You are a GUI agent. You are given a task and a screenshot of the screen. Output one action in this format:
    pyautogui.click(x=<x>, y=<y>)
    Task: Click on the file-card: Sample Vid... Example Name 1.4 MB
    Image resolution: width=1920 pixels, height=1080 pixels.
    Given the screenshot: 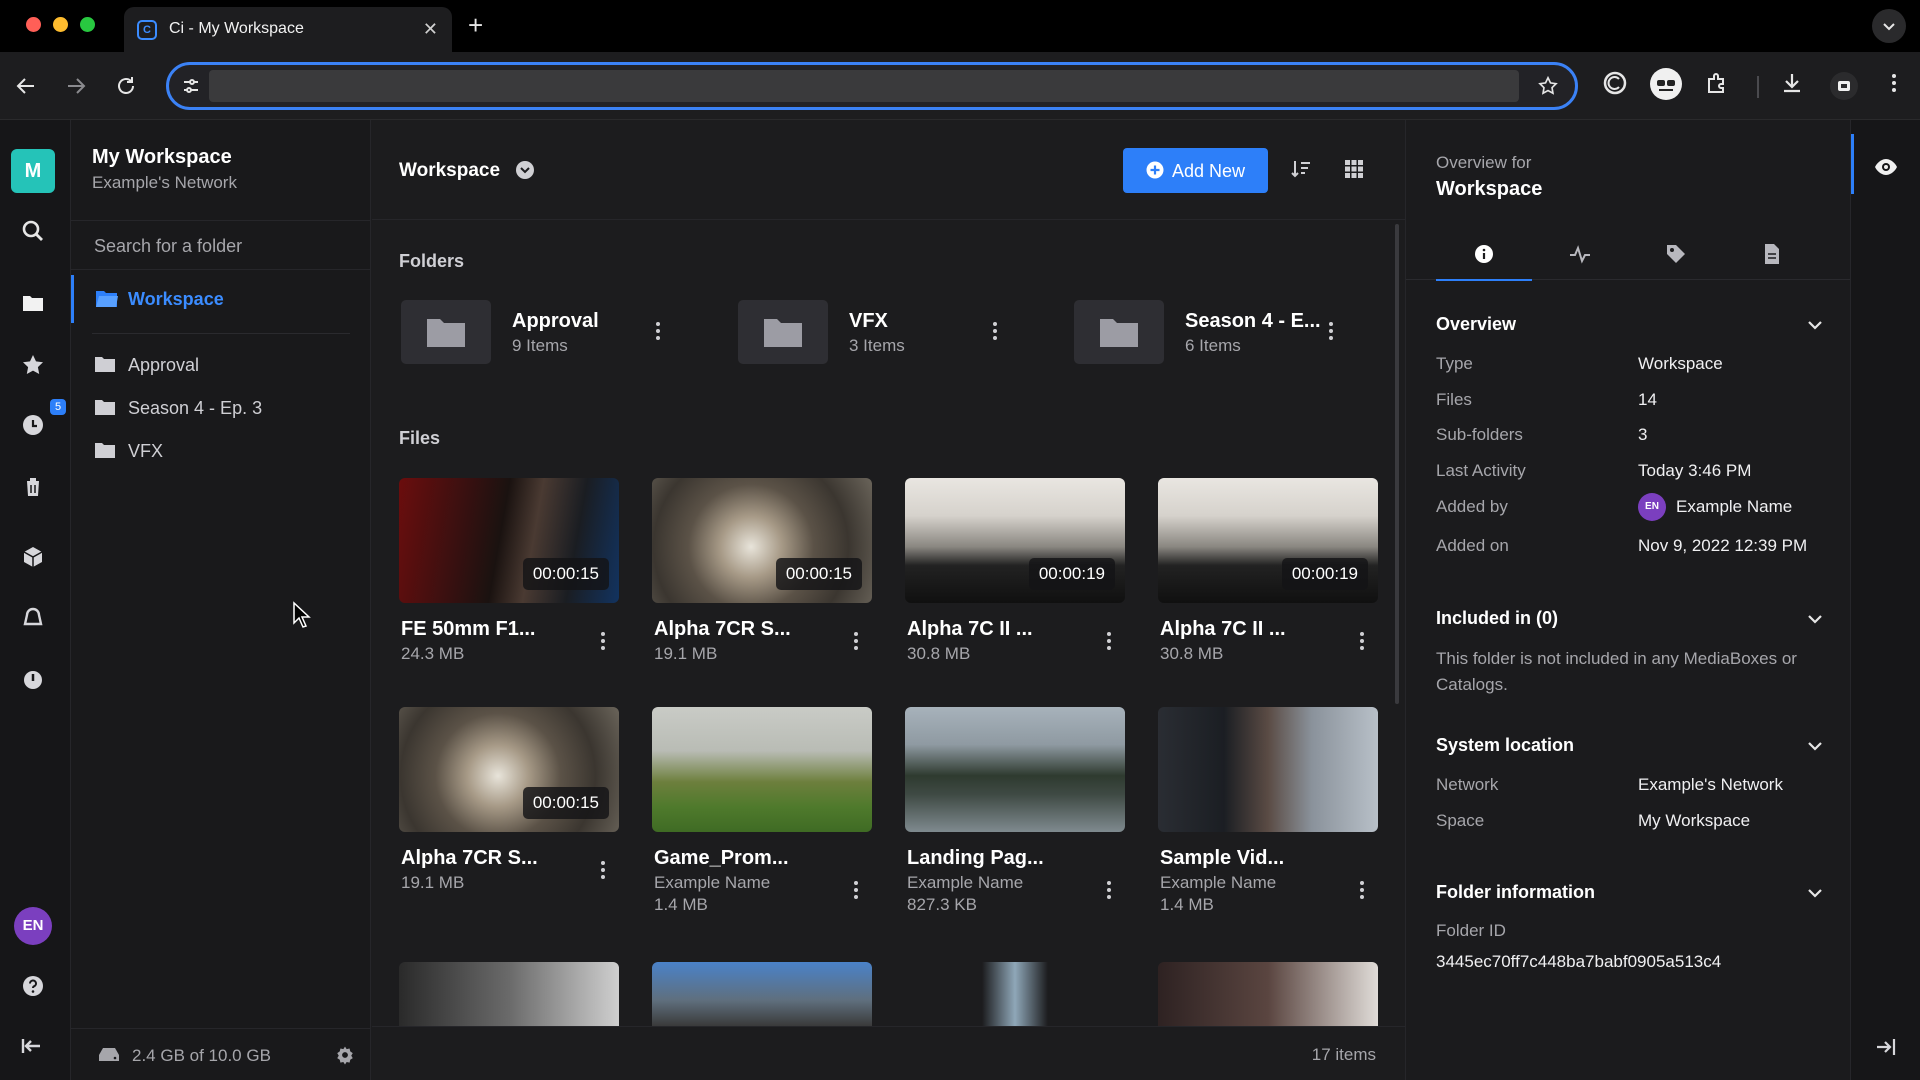 What is the action you would take?
    pyautogui.click(x=1268, y=810)
    